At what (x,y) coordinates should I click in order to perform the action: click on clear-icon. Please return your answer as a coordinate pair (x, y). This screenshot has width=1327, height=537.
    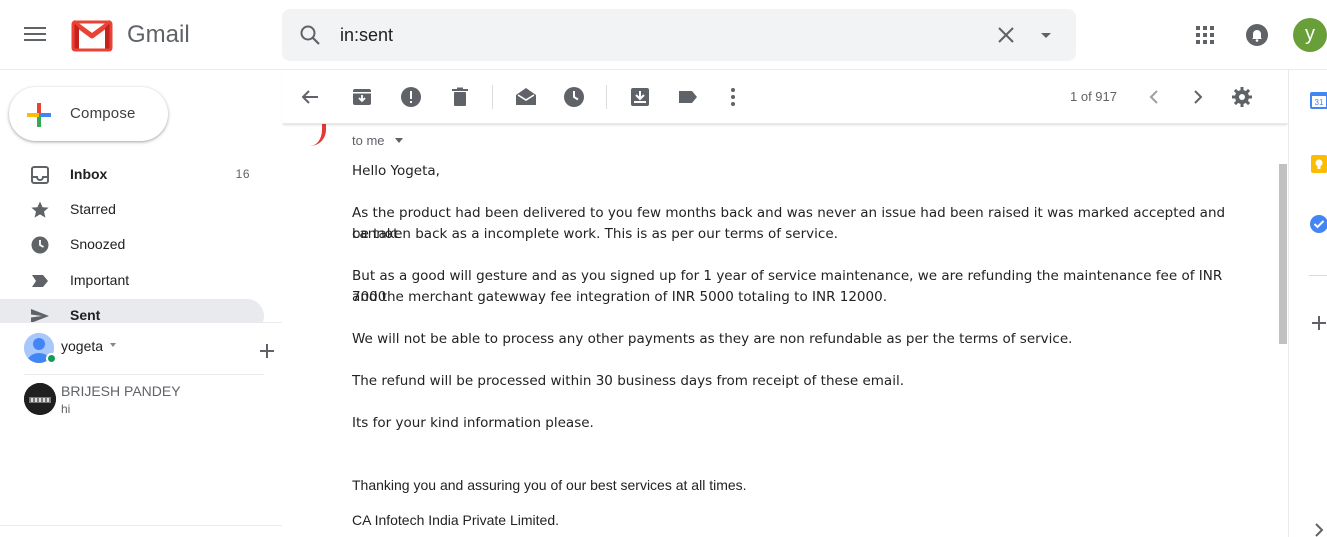
    Looking at the image, I should click on (1006, 35).